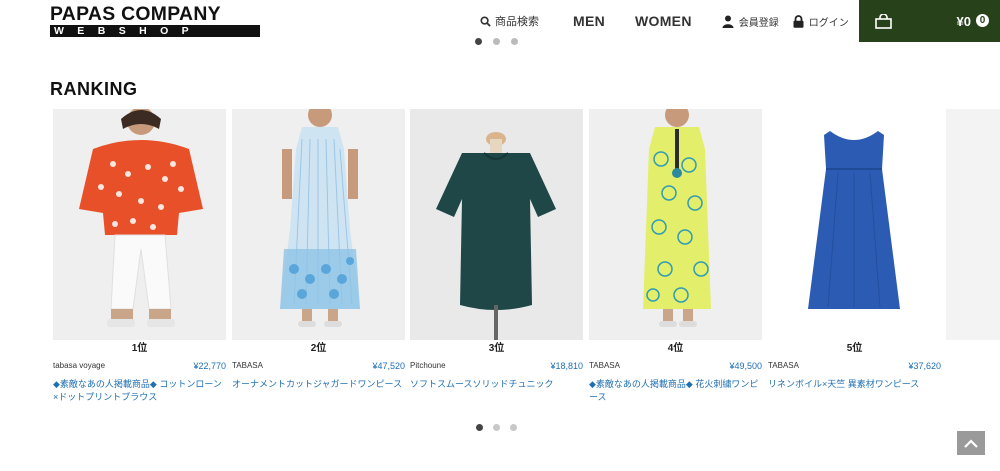  What do you see at coordinates (318, 366) in the screenshot?
I see `product-meta: TABASA ¥47,520` at bounding box center [318, 366].